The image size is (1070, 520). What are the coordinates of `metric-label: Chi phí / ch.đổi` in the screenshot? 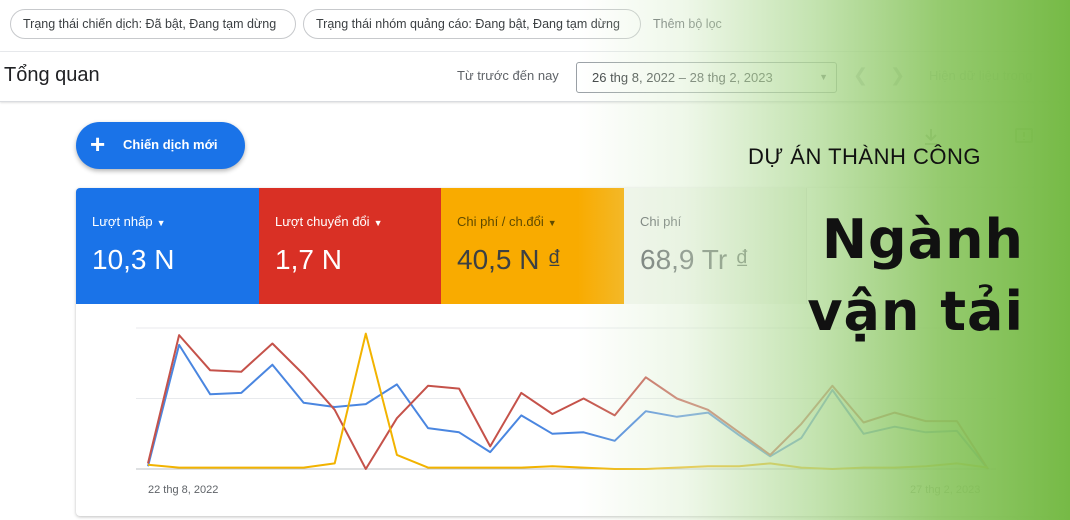 It's located at (500, 221).